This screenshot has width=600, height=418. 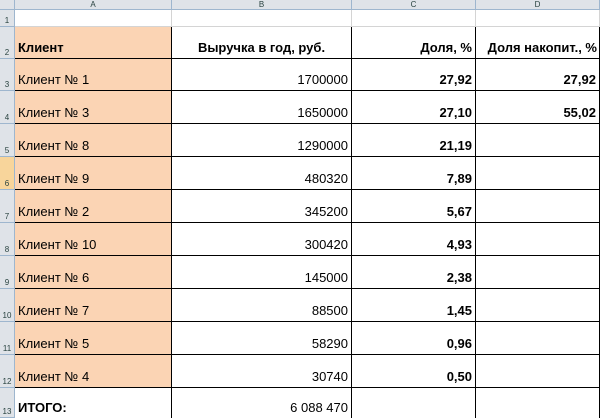 I want to click on cumulative-cell: 55,02, so click(x=538, y=107).